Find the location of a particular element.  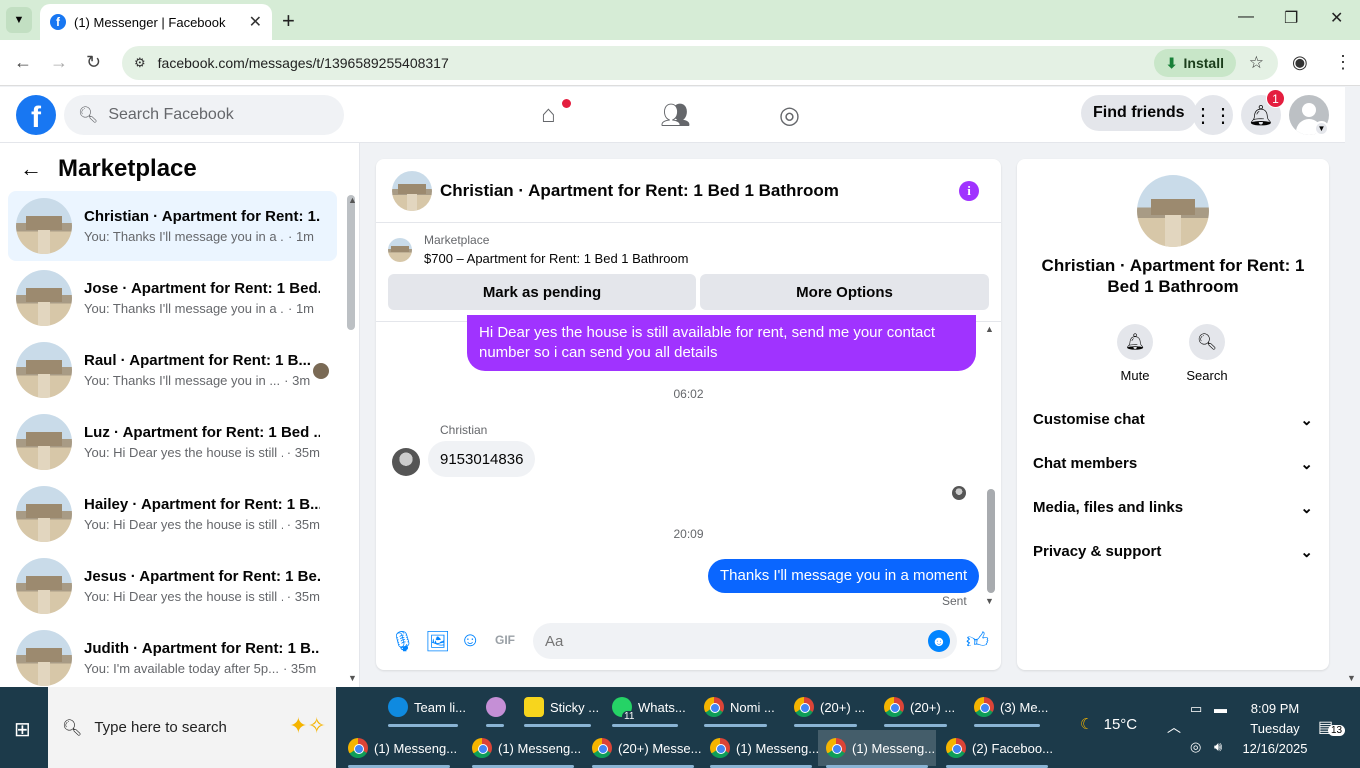

forward-icon: → is located at coordinates (59, 62).